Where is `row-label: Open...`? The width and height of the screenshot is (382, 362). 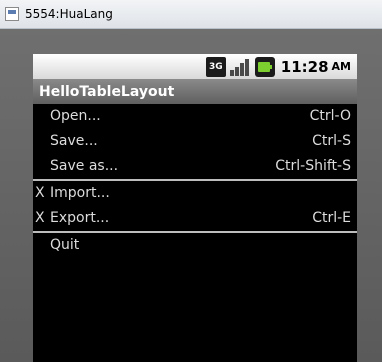 row-label: Open... is located at coordinates (75, 116).